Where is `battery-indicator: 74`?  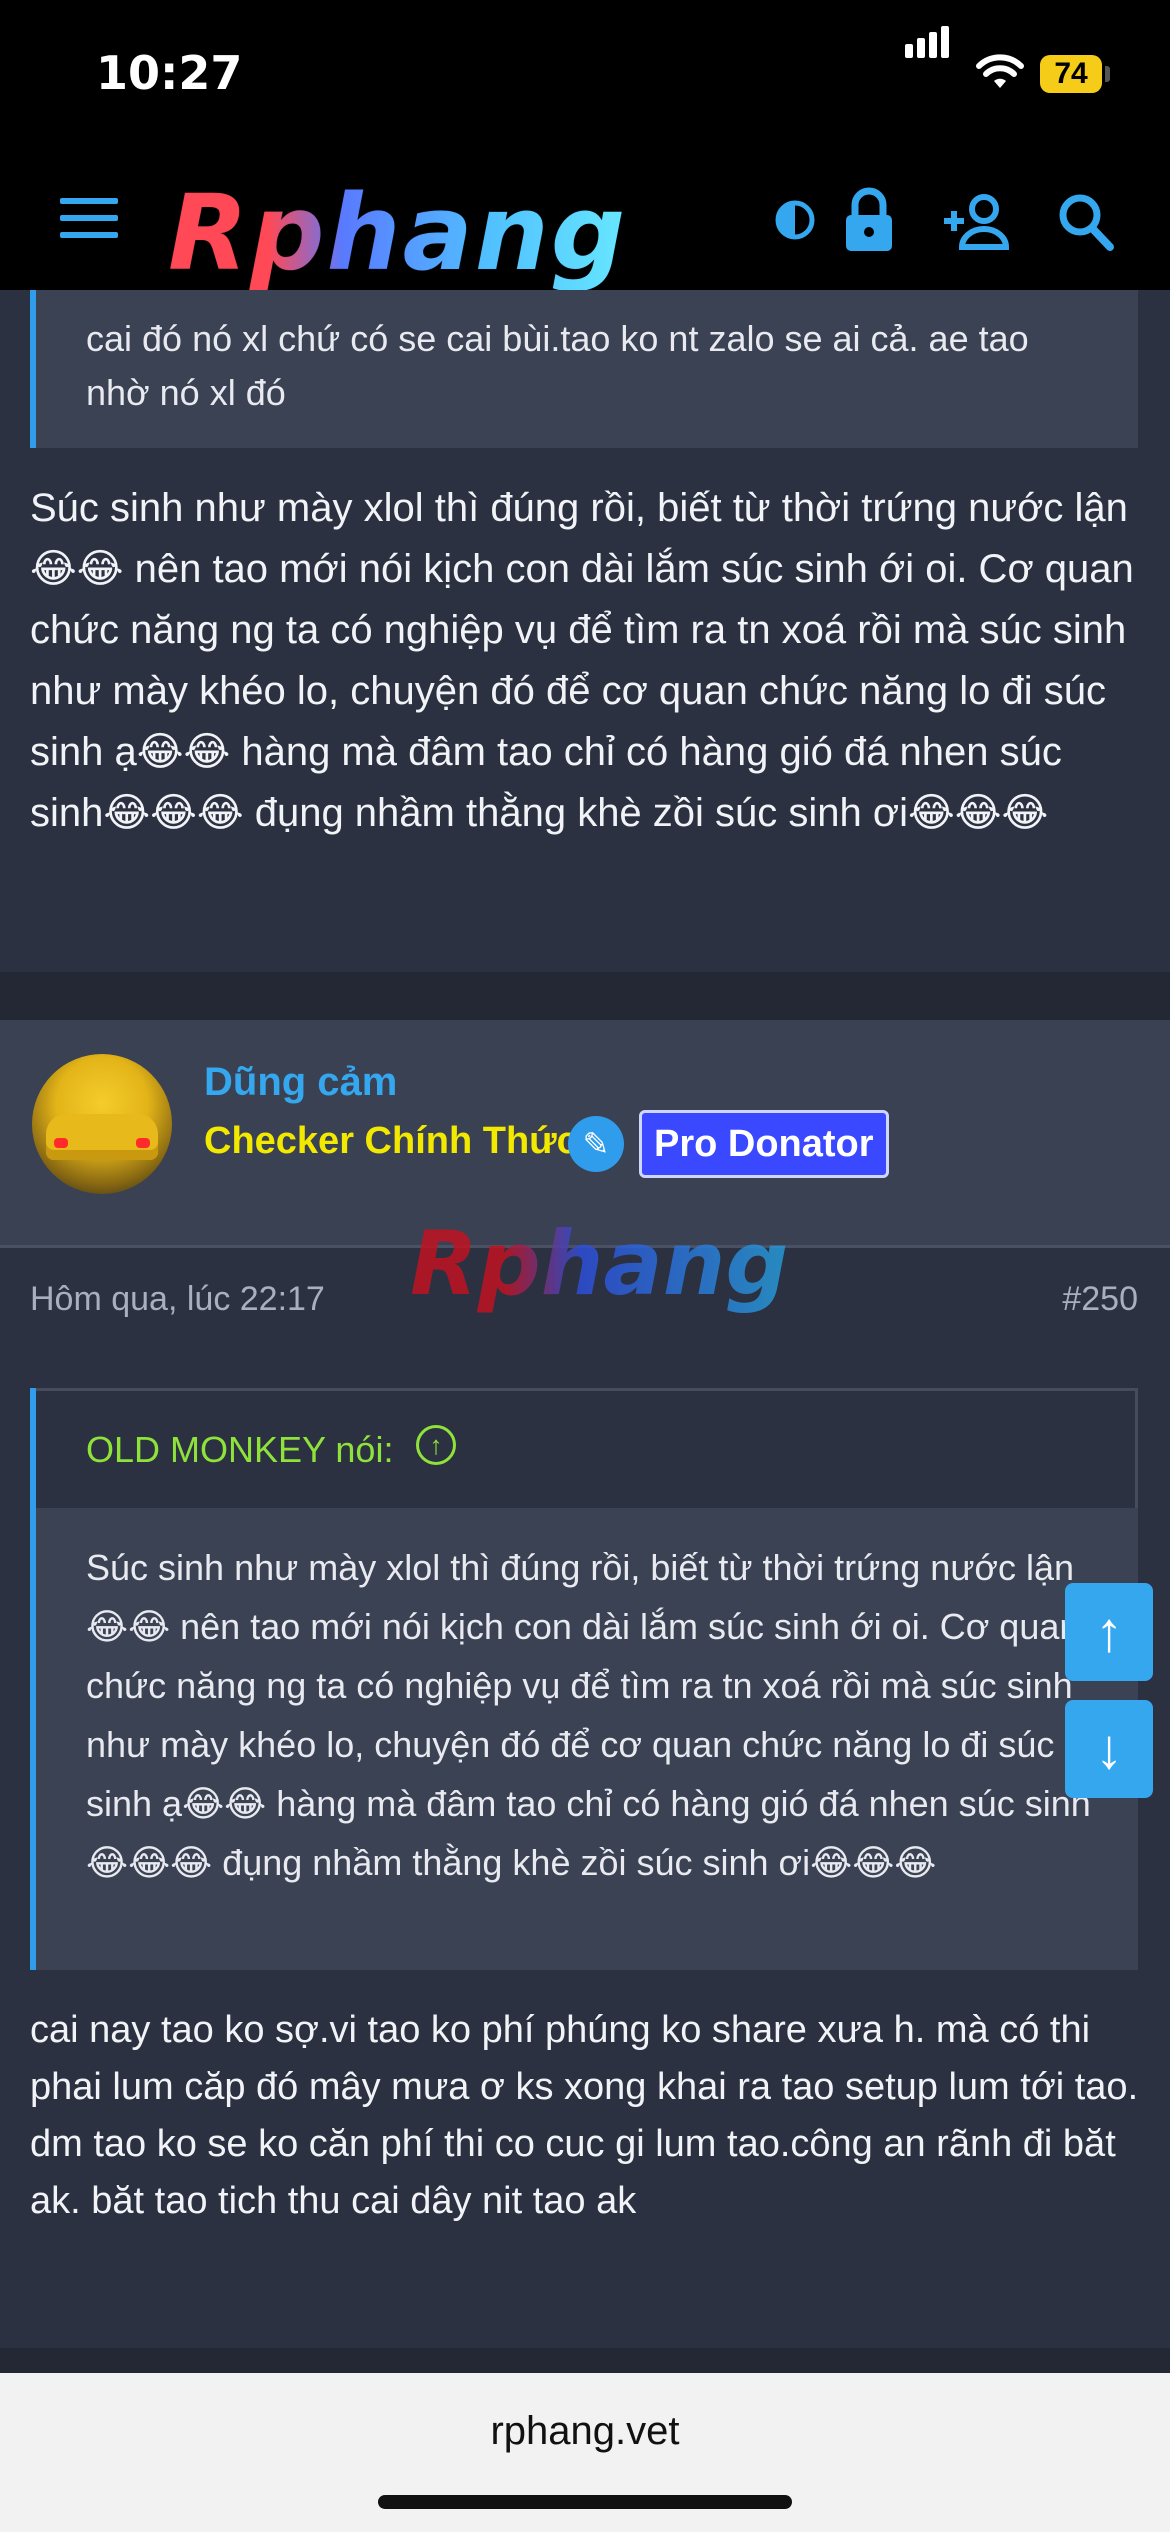 battery-indicator: 74 is located at coordinates (1071, 74).